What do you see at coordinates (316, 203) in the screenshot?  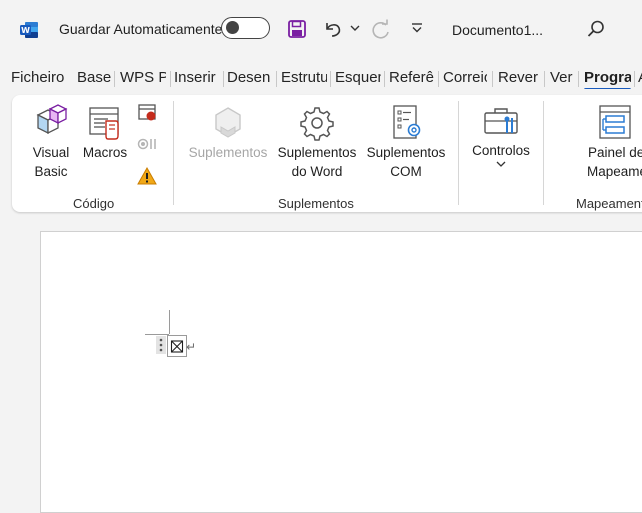 I see `group-label-suplementos: Suplementos` at bounding box center [316, 203].